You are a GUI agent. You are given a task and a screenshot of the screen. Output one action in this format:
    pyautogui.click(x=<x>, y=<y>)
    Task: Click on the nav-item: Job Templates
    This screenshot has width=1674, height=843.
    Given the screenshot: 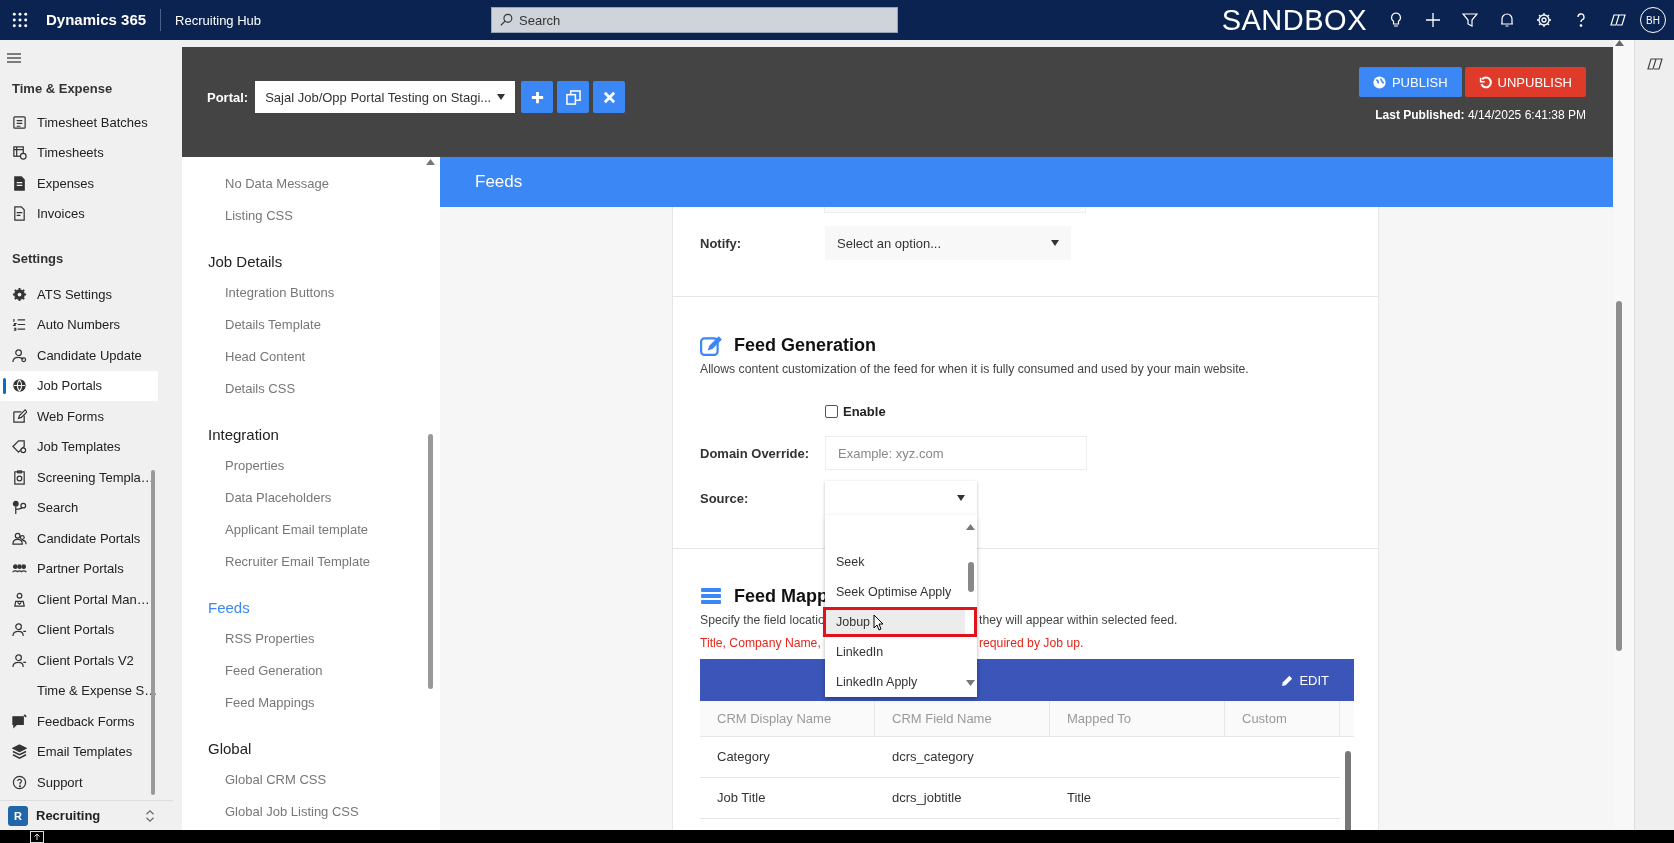 What is the action you would take?
    pyautogui.click(x=79, y=446)
    